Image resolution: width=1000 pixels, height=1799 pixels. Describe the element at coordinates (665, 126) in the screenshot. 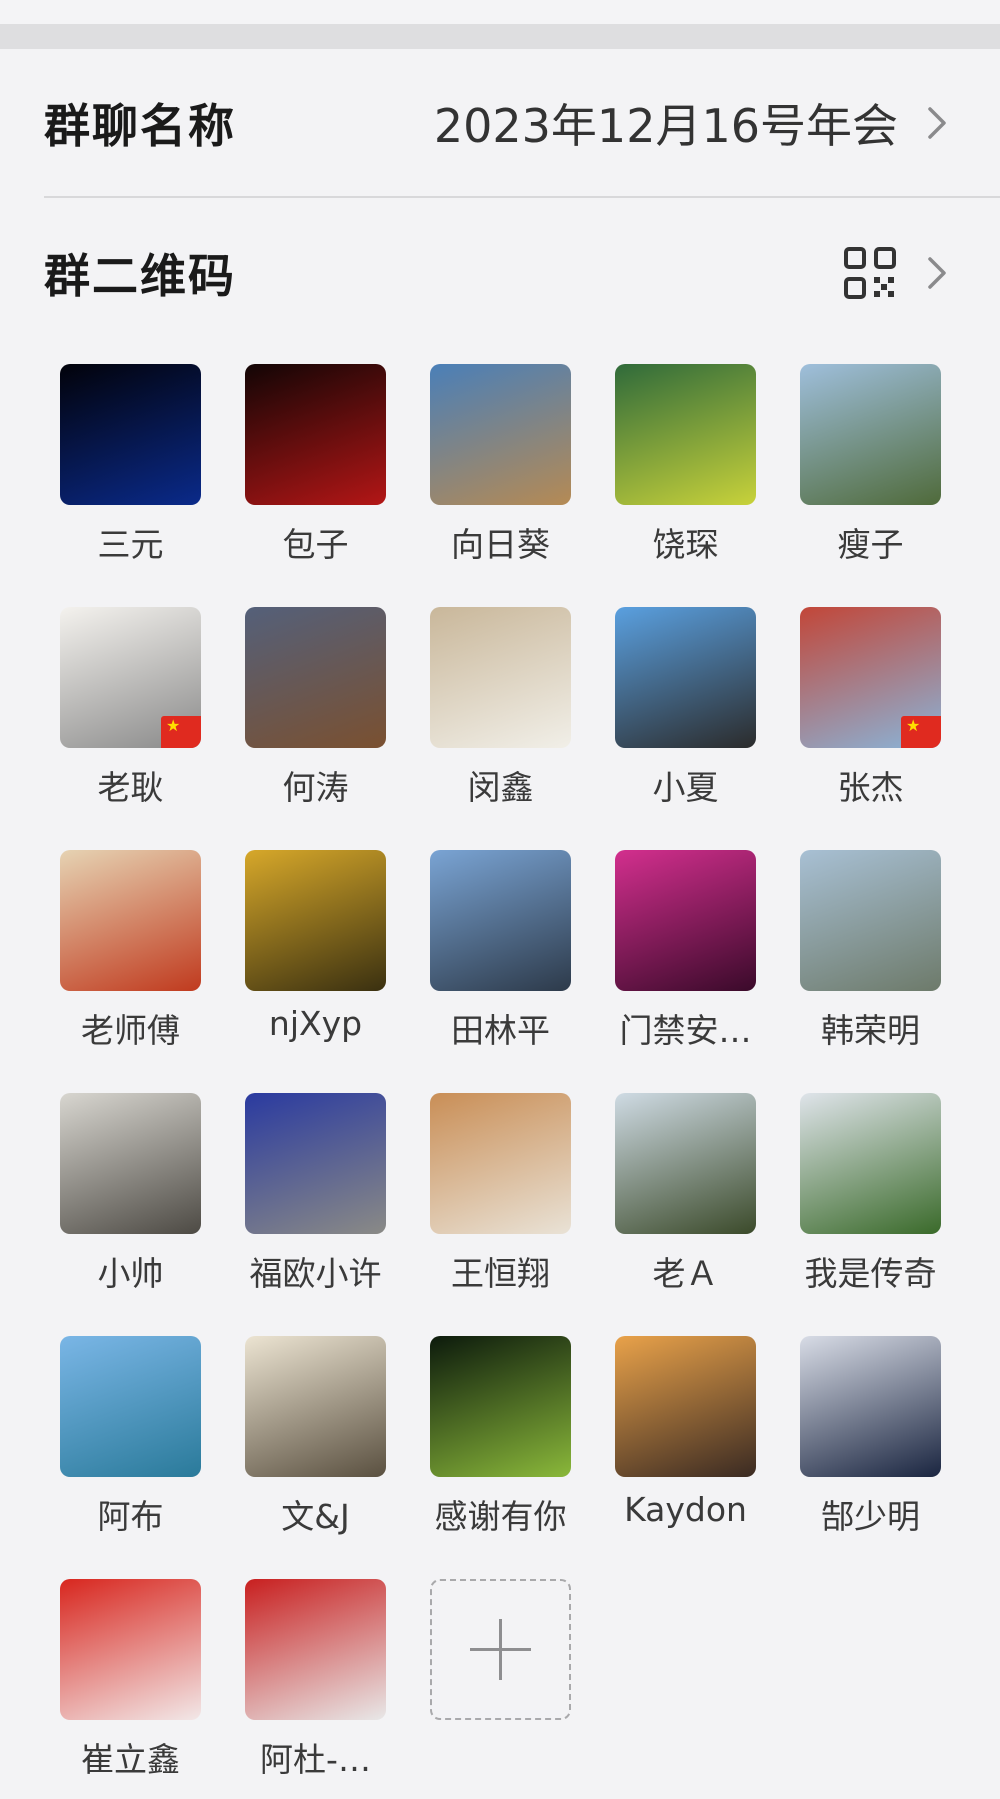

I see `group-name-value: 2023年12月16号年会` at that location.